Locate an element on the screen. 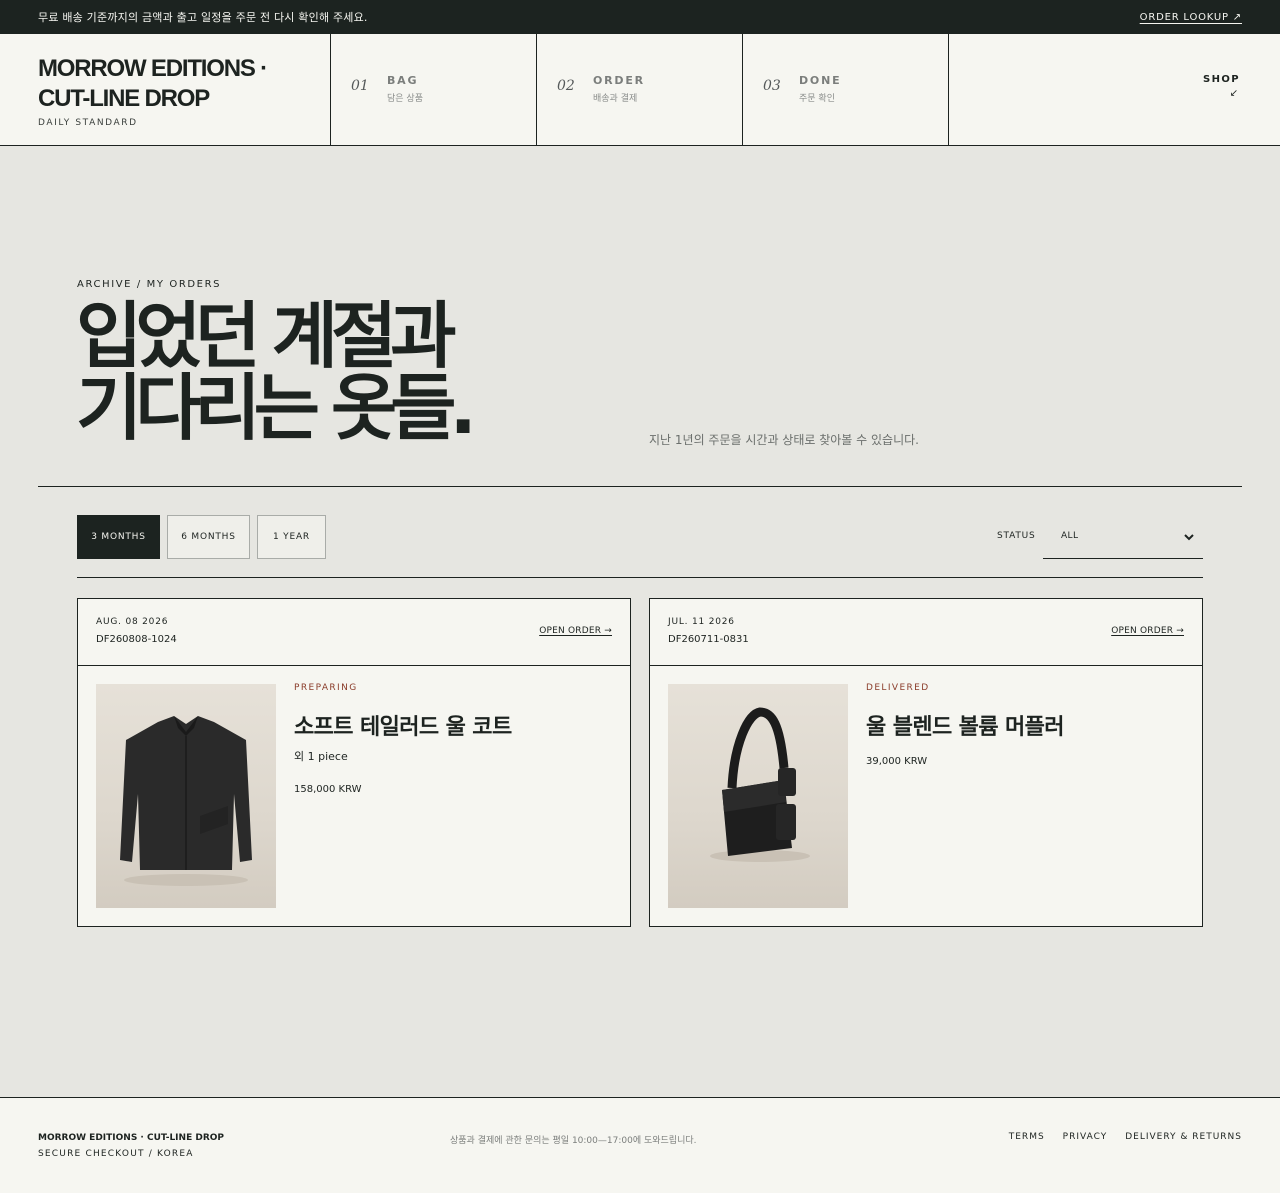 Image resolution: width=1280 pixels, height=1193 pixels. filter-6-months: 6 MONTHS is located at coordinates (208, 537).